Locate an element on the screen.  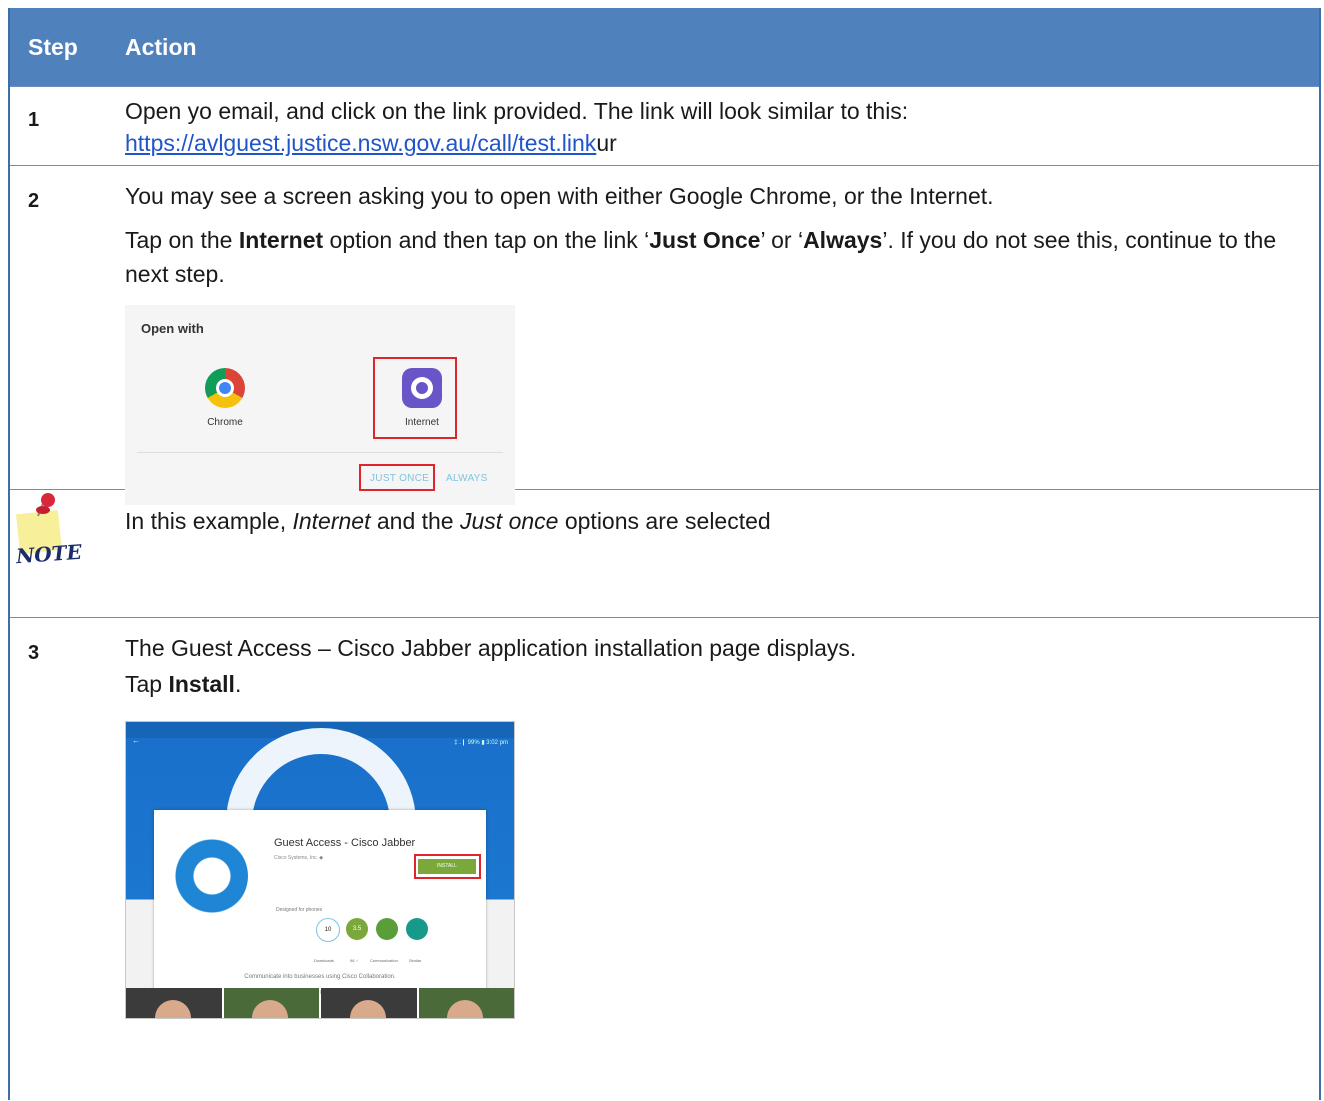
step-3-line-2: Tap Install. is located at coordinates (183, 684).